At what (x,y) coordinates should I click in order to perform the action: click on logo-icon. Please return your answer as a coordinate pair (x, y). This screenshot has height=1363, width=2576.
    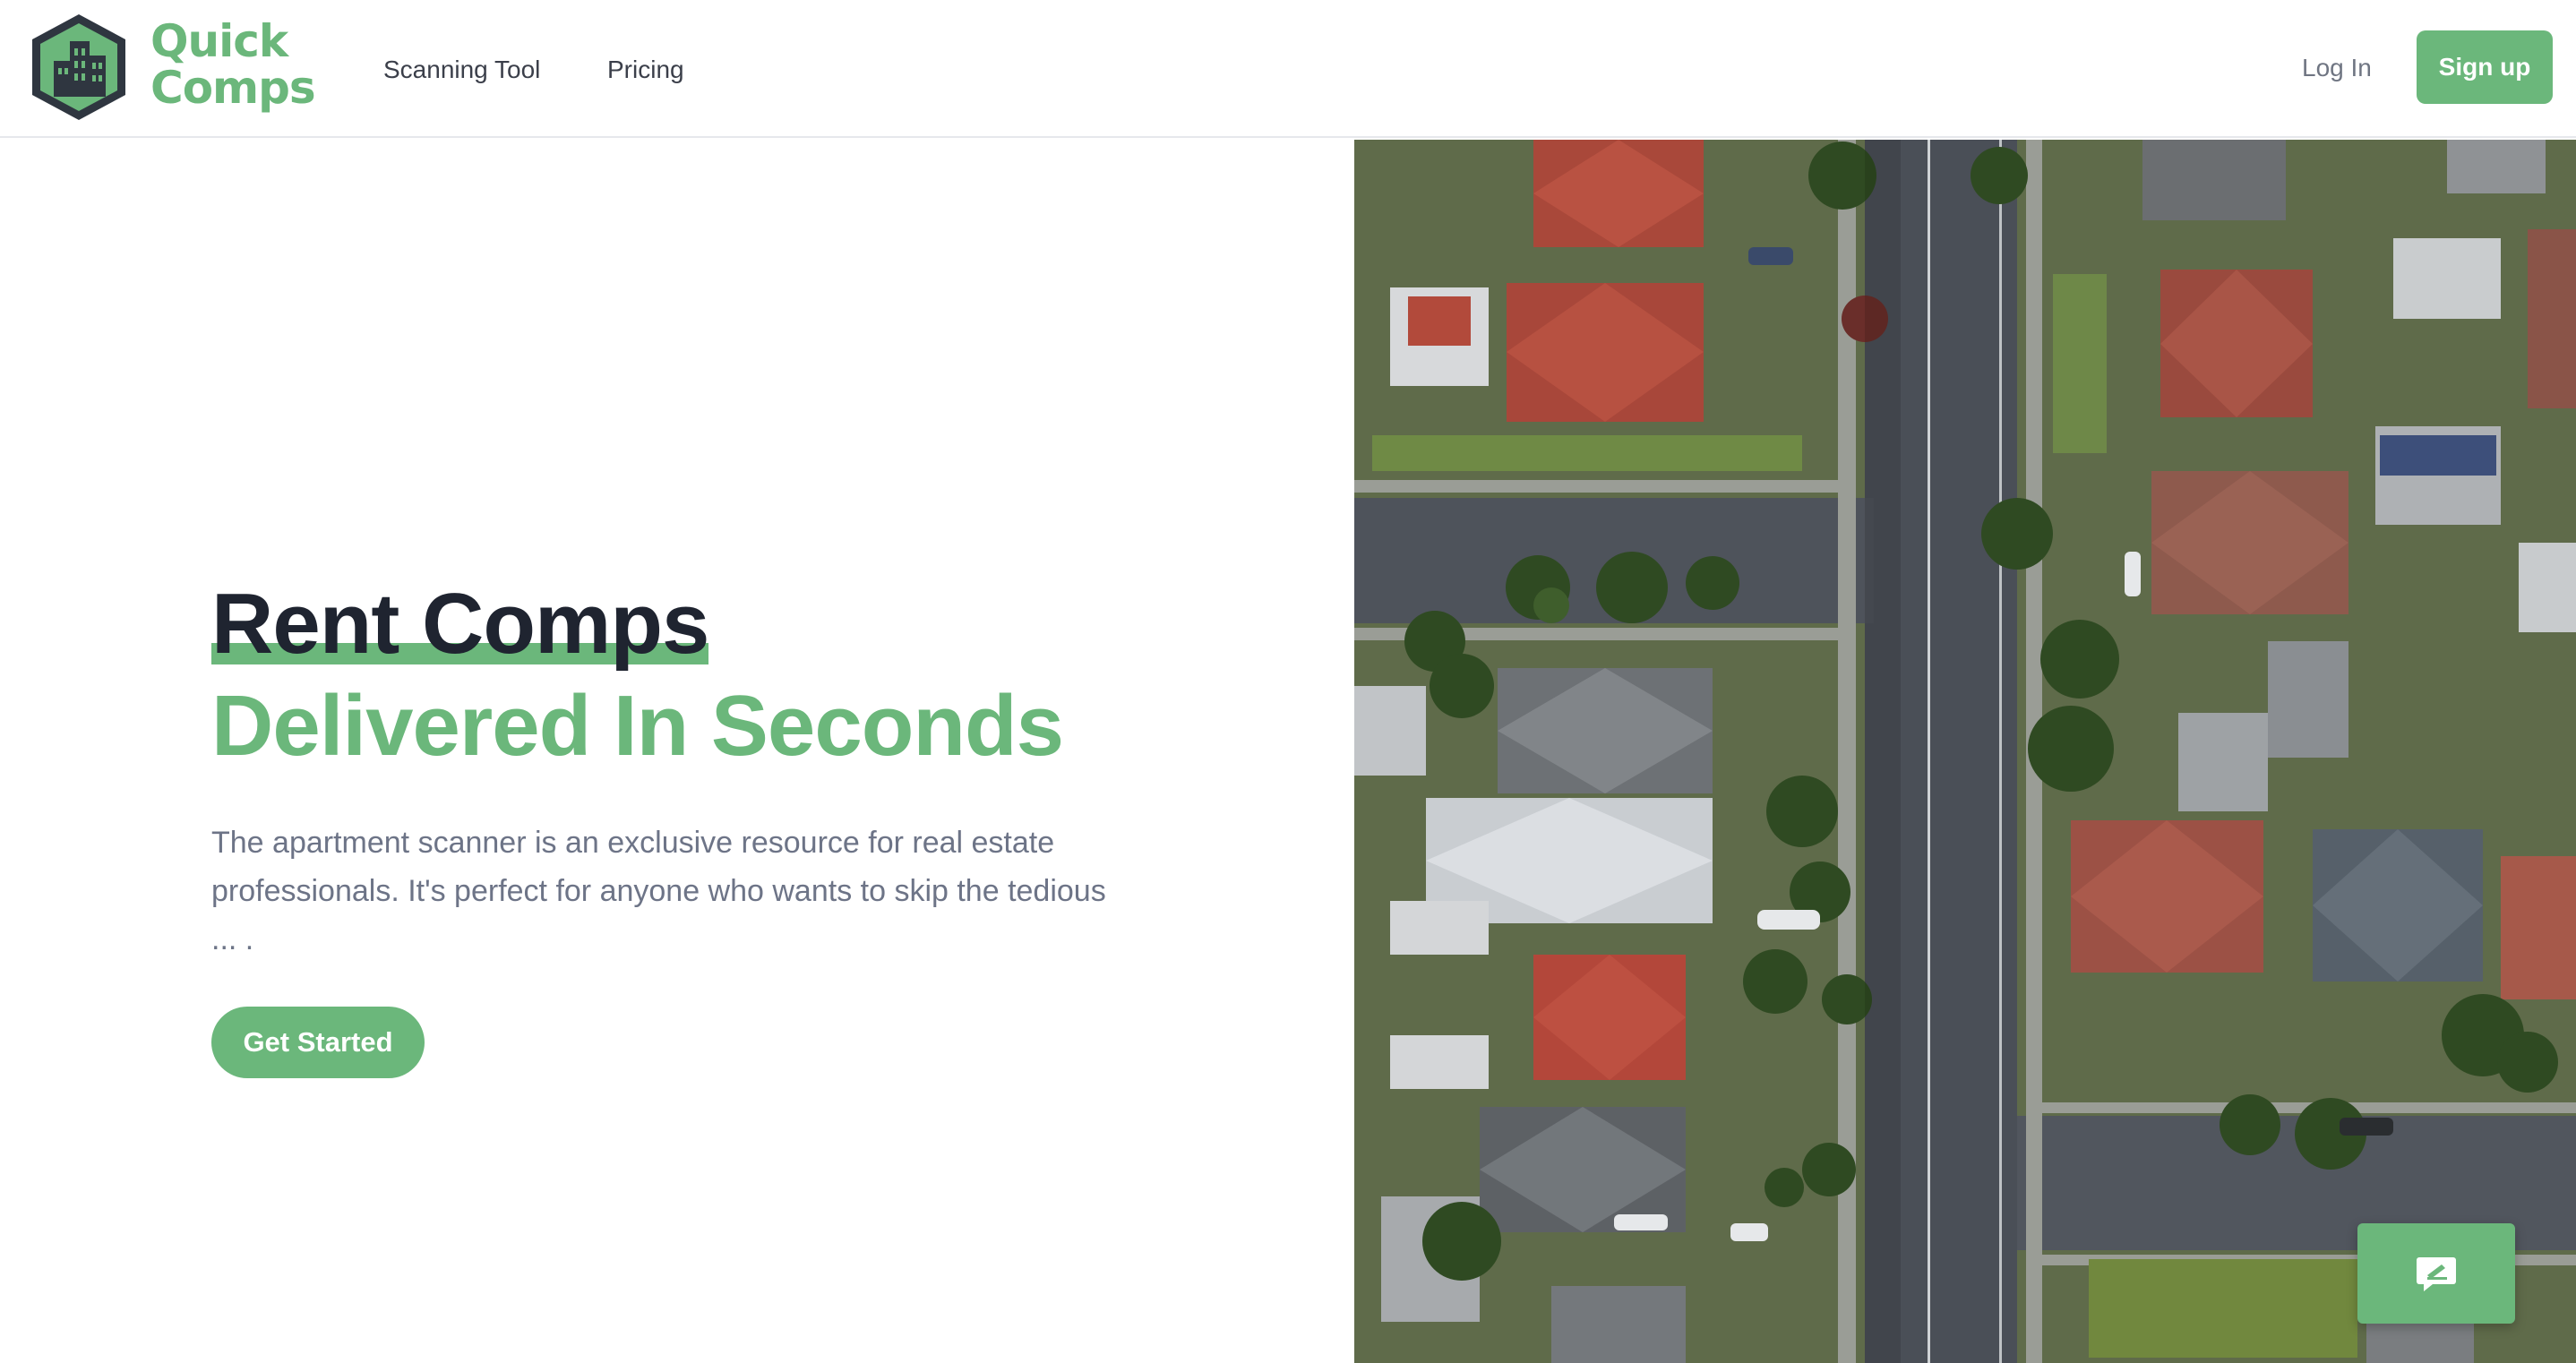
    Looking at the image, I should click on (79, 67).